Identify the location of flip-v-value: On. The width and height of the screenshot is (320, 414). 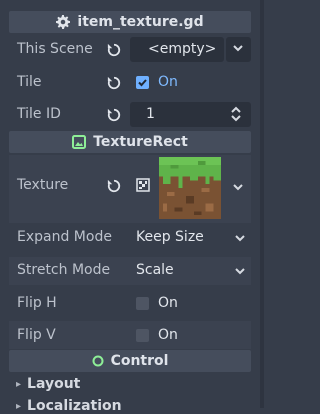
(168, 335).